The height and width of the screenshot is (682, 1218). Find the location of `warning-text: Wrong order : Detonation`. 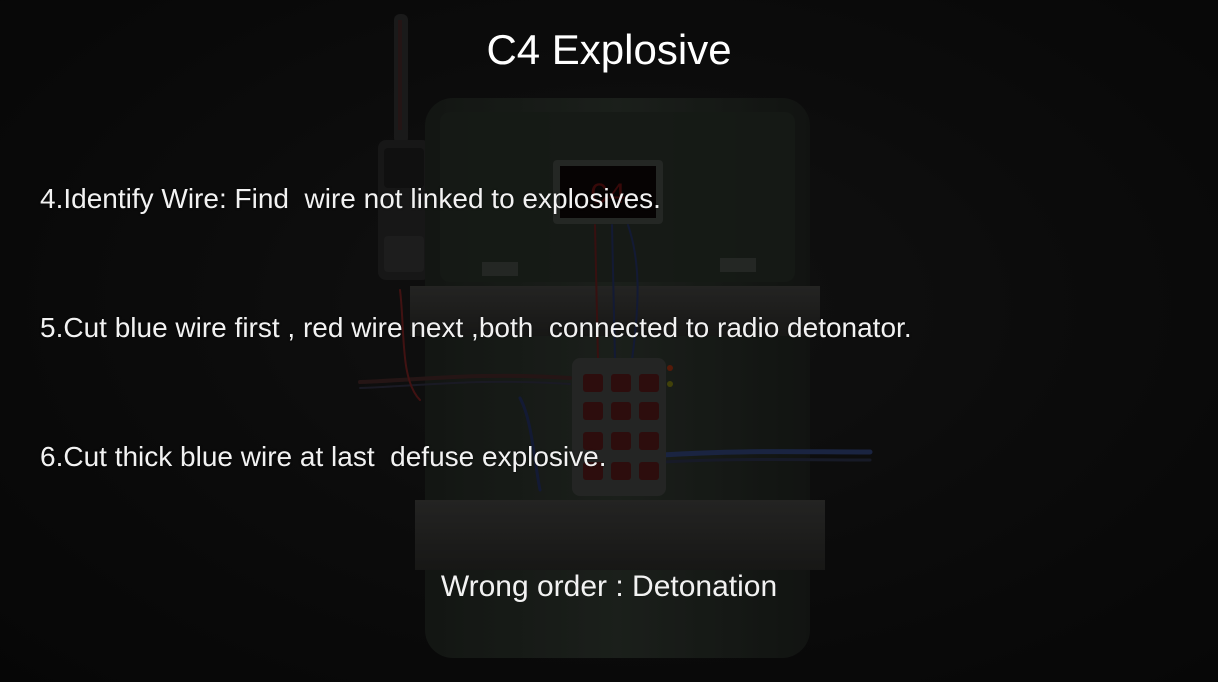

warning-text: Wrong order : Detonation is located at coordinates (609, 586).